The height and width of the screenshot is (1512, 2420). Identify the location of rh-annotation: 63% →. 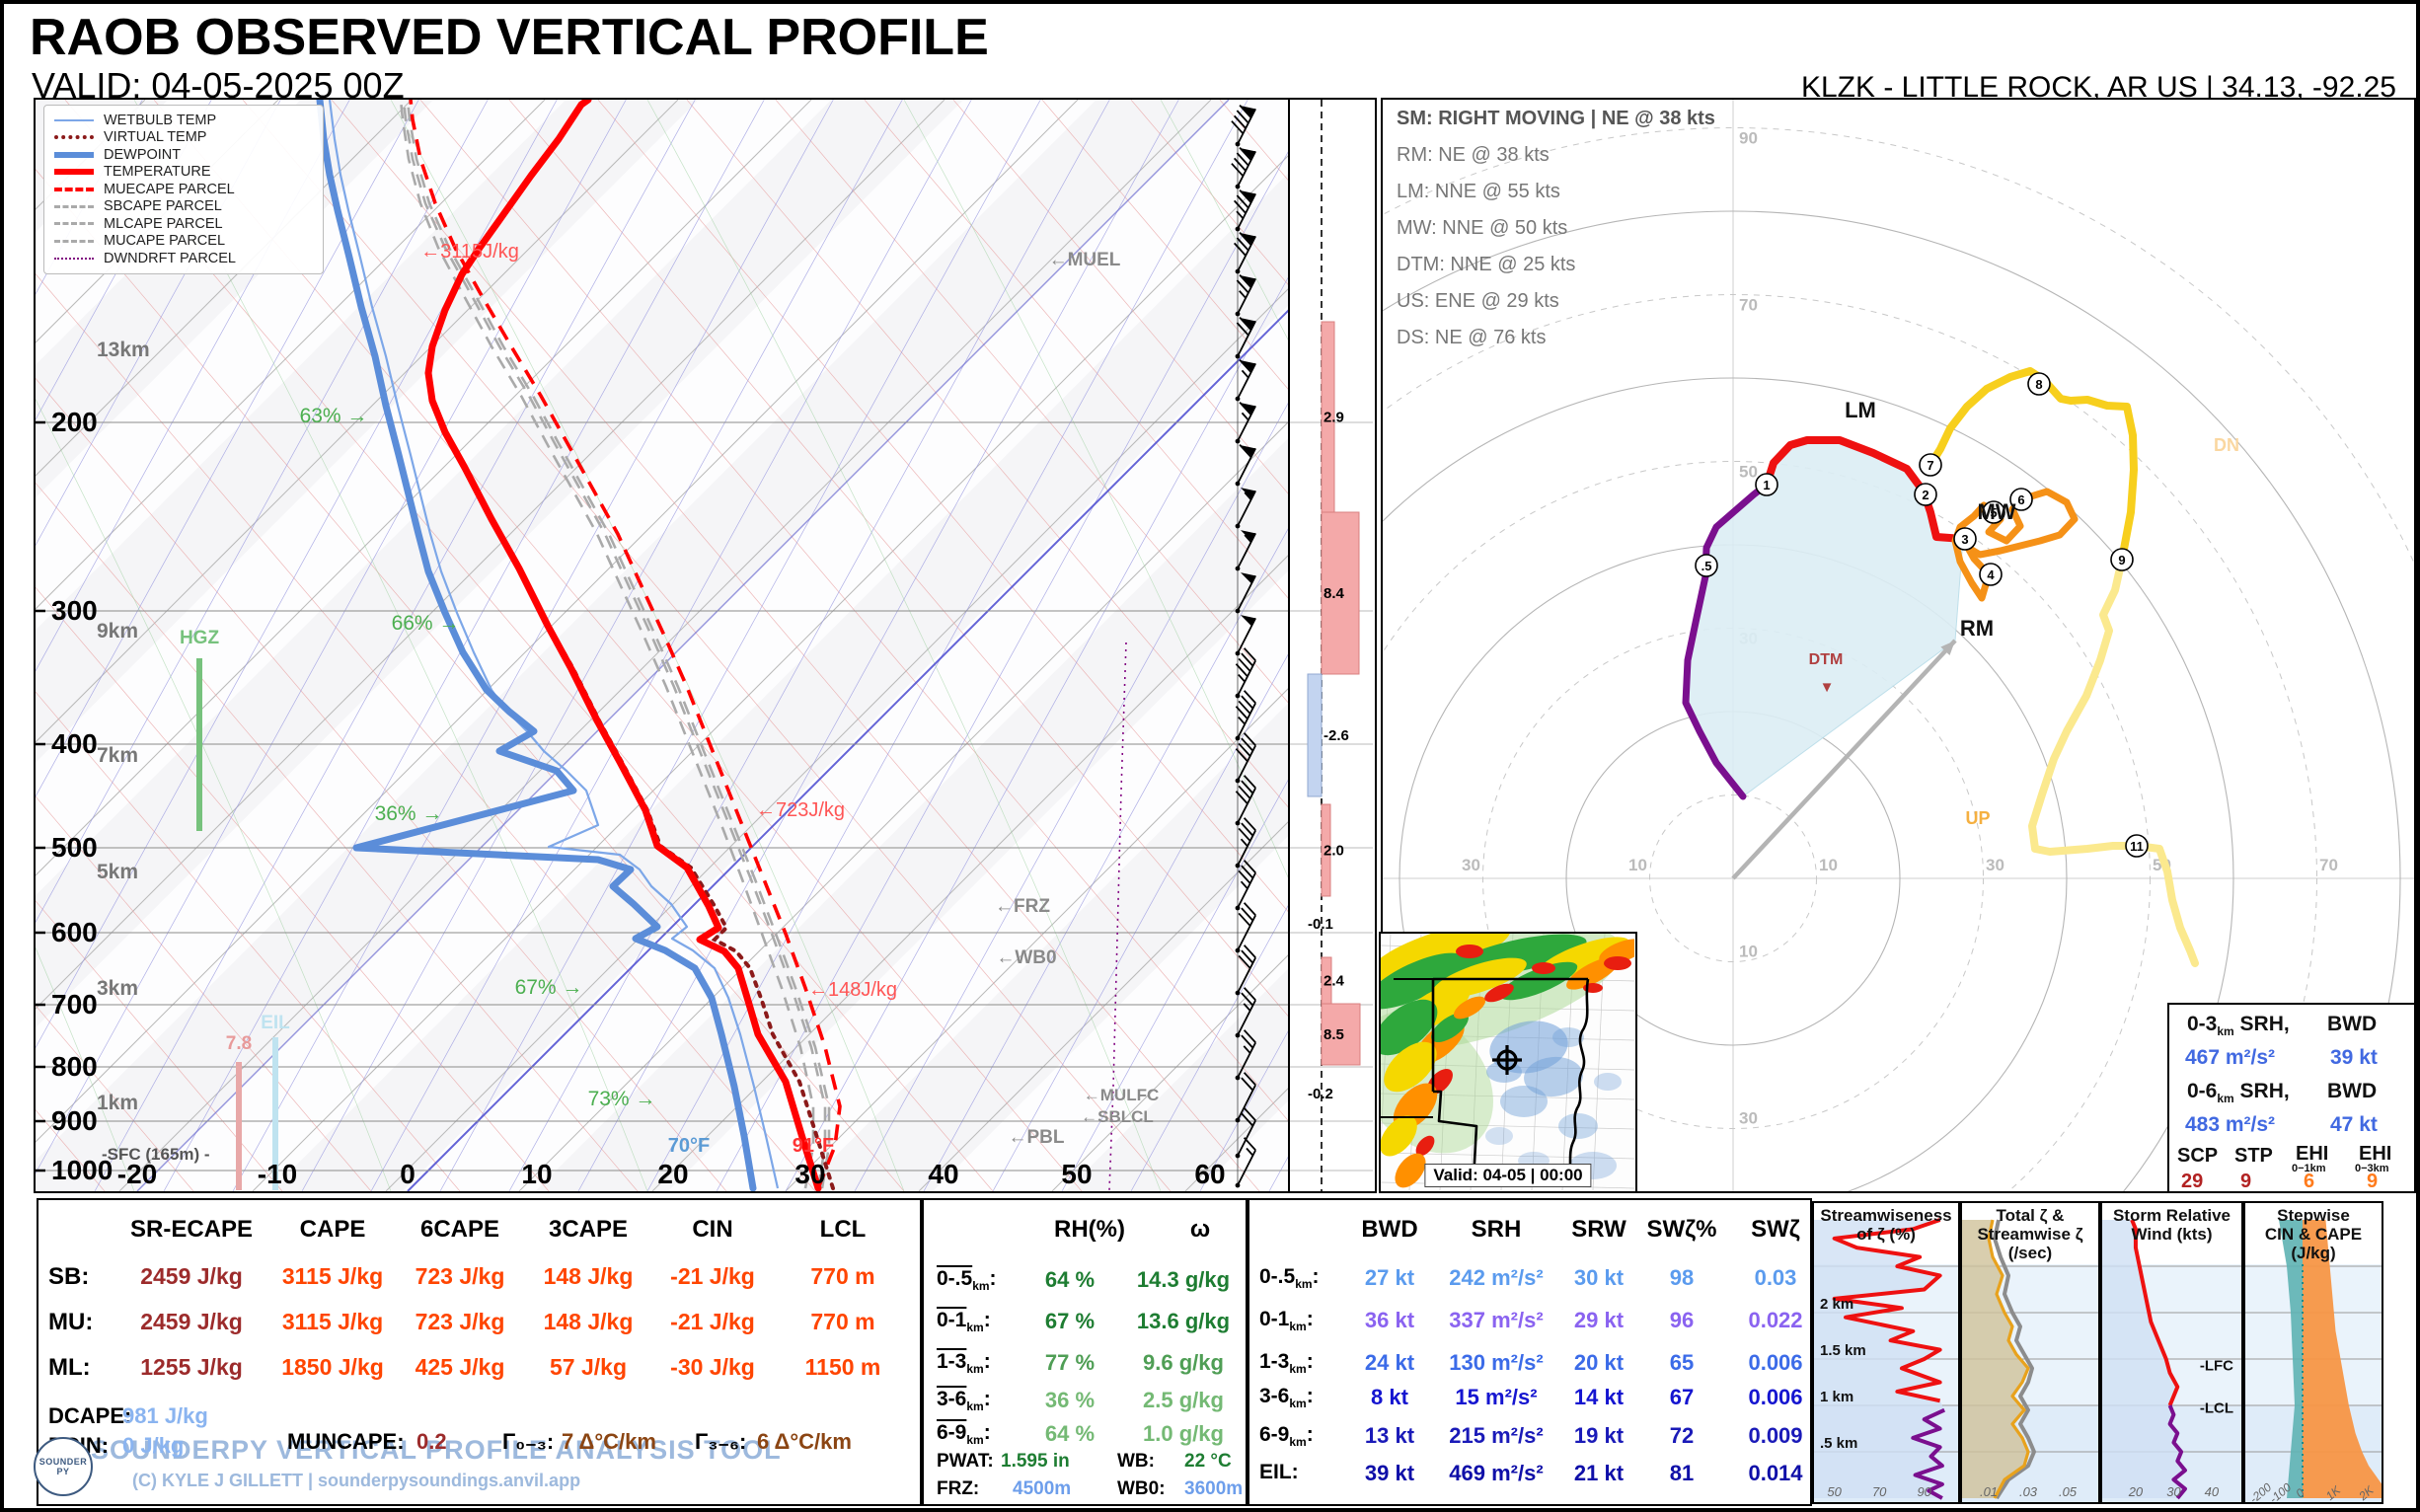
(334, 416).